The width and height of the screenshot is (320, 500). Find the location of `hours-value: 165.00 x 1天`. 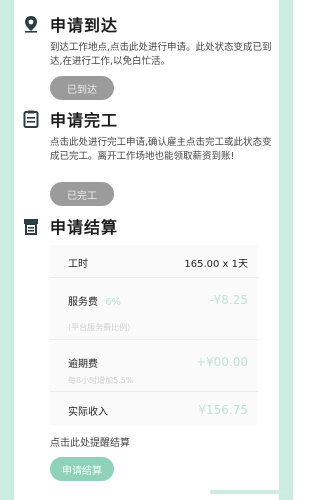

hours-value: 165.00 x 1天 is located at coordinates (216, 264).